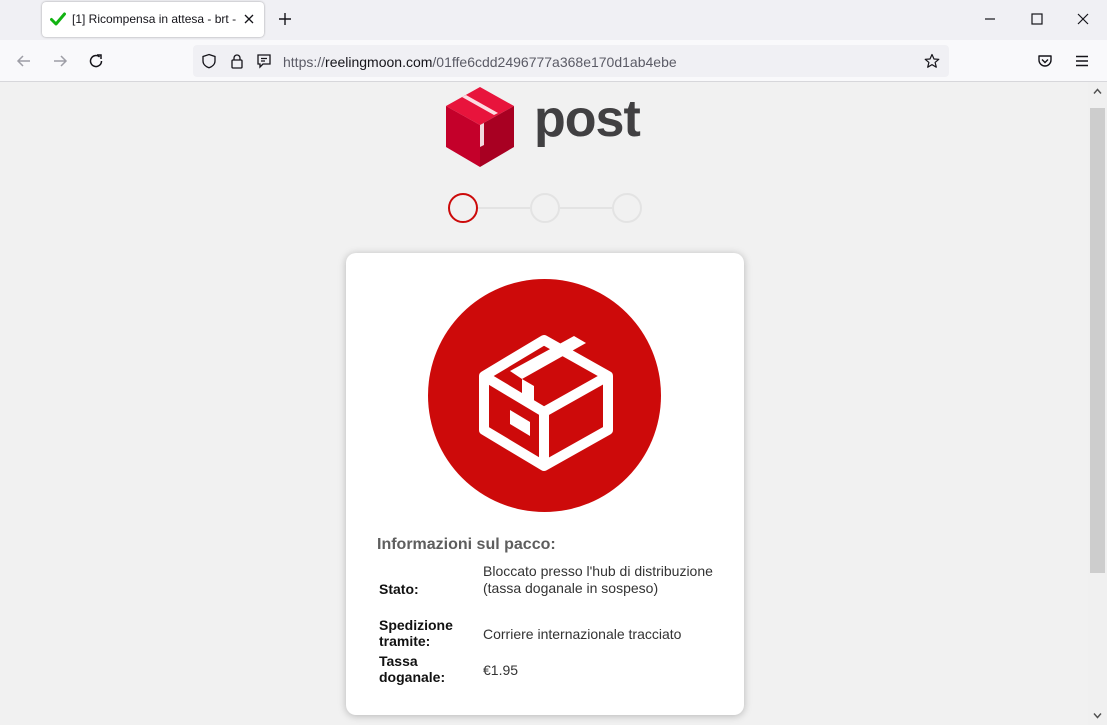 The width and height of the screenshot is (1107, 725). I want to click on info-title: Informazioni sul pacco:, so click(466, 544).